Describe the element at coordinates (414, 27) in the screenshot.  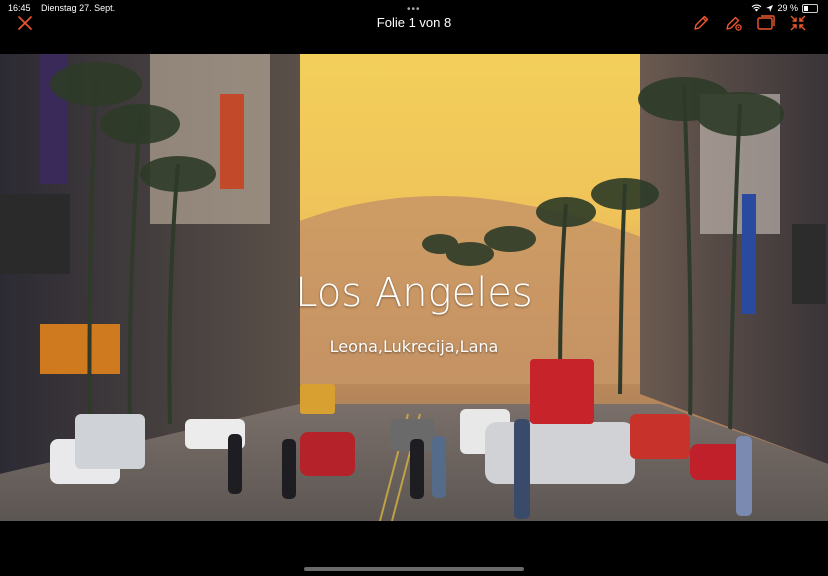
I see `toolbar: Folie 1 von 8` at that location.